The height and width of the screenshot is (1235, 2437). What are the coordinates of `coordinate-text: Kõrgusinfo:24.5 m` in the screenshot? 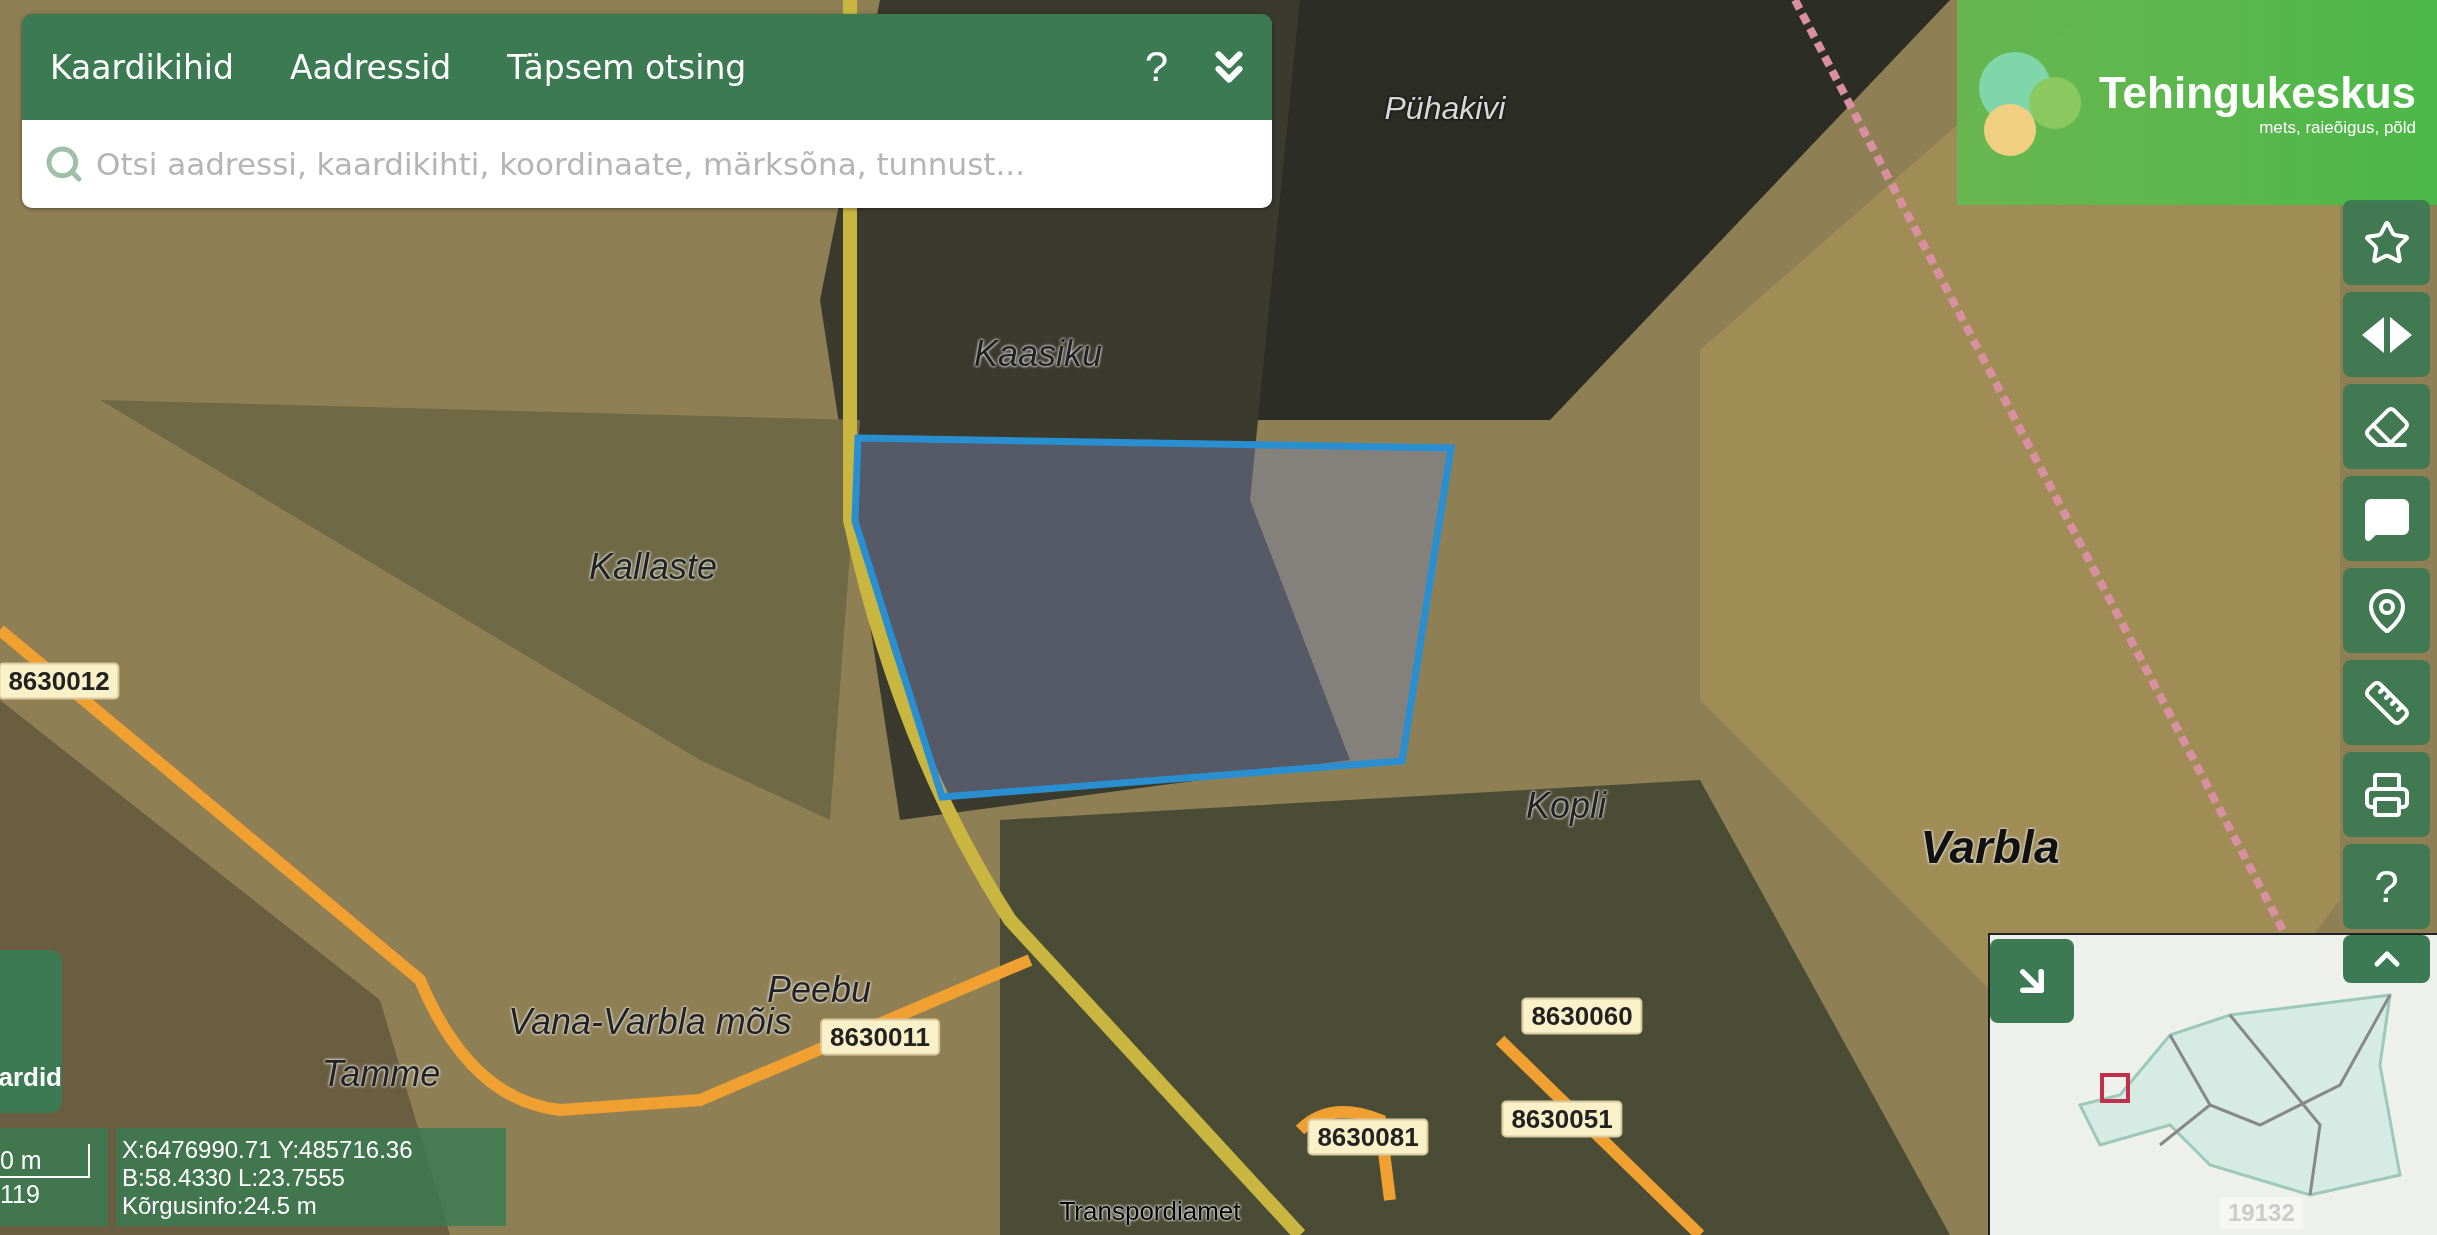 It's located at (220, 1206).